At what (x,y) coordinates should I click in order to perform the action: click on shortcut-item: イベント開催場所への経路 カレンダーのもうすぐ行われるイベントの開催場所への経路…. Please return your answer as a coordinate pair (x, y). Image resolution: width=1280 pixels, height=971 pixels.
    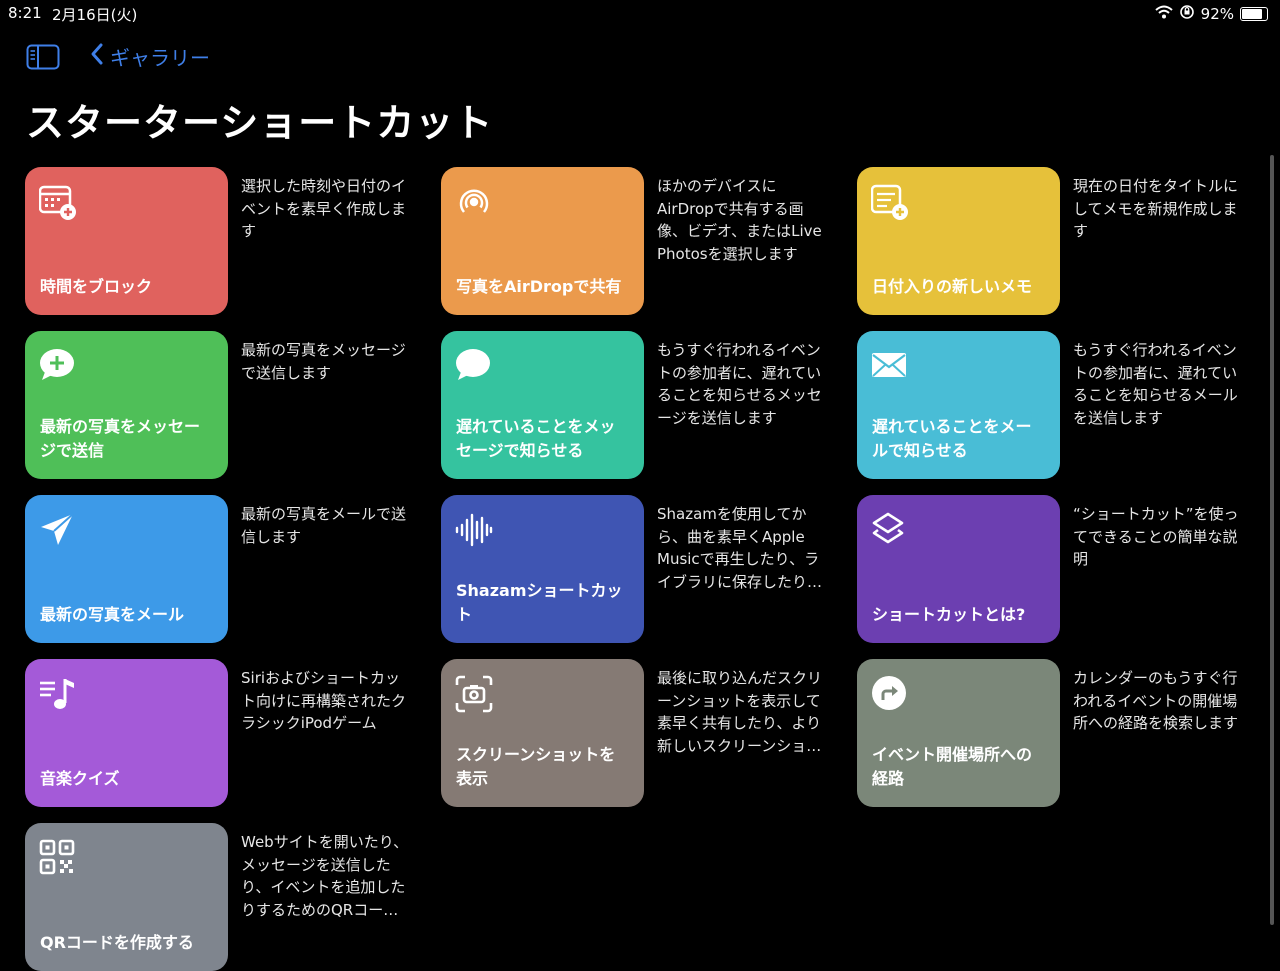
    Looking at the image, I should click on (1057, 733).